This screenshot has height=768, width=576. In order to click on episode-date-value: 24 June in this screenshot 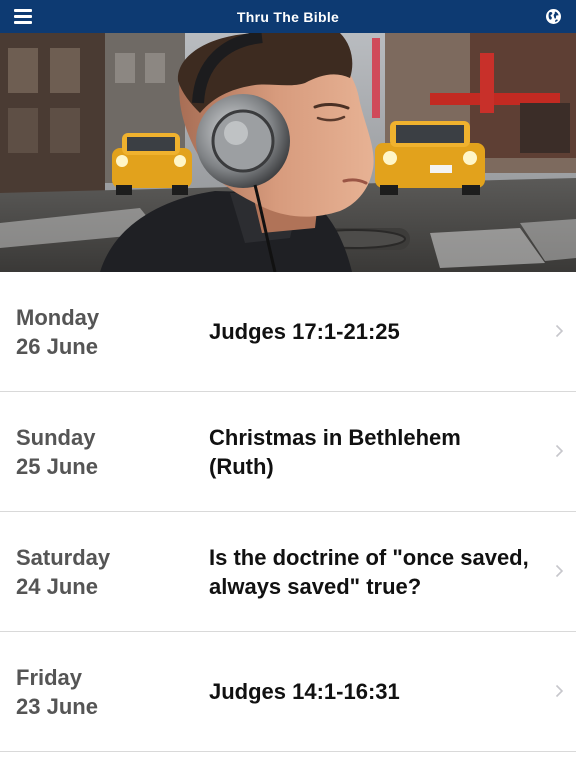, I will do `click(57, 586)`.